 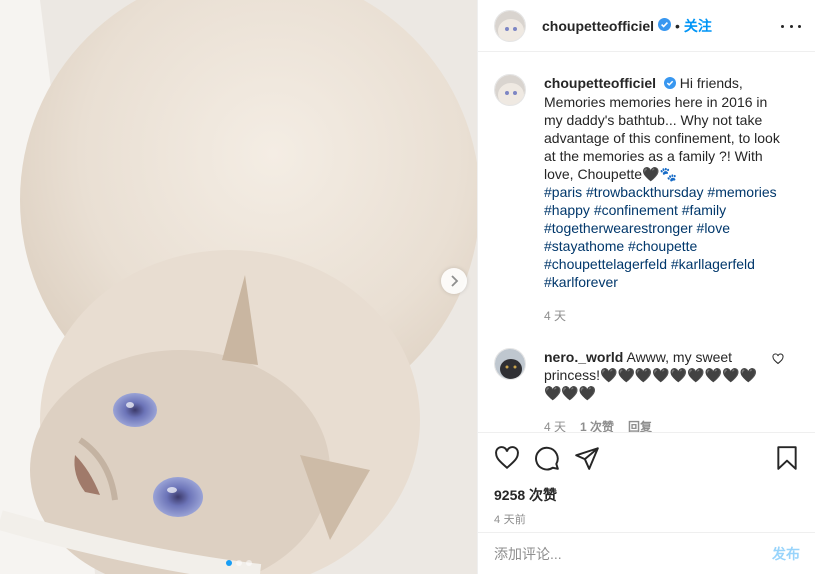 What do you see at coordinates (791, 26) in the screenshot?
I see `more-options-icon` at bounding box center [791, 26].